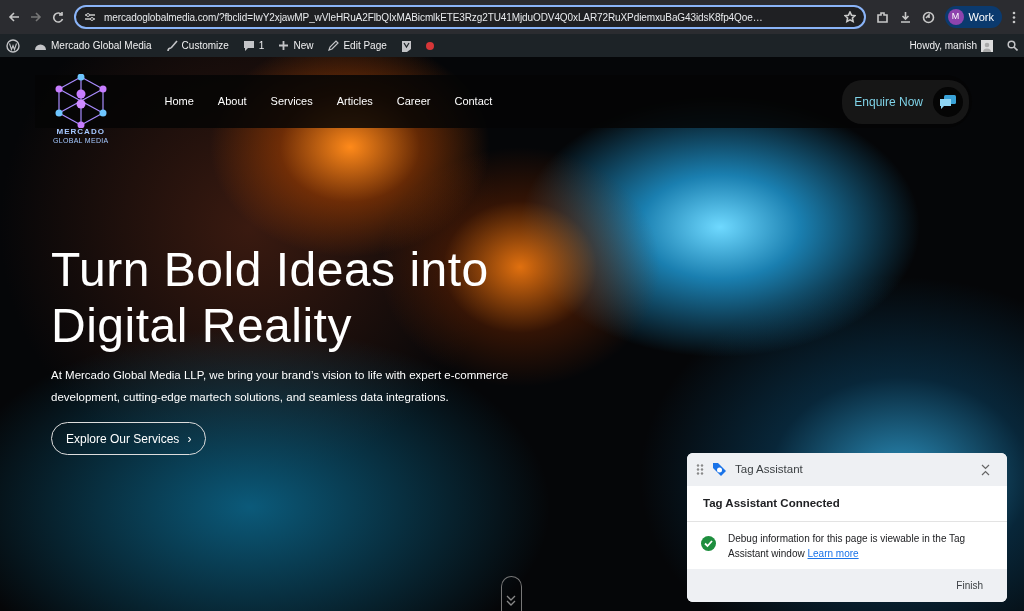  Describe the element at coordinates (58, 17) in the screenshot. I see `reload-icon` at that location.